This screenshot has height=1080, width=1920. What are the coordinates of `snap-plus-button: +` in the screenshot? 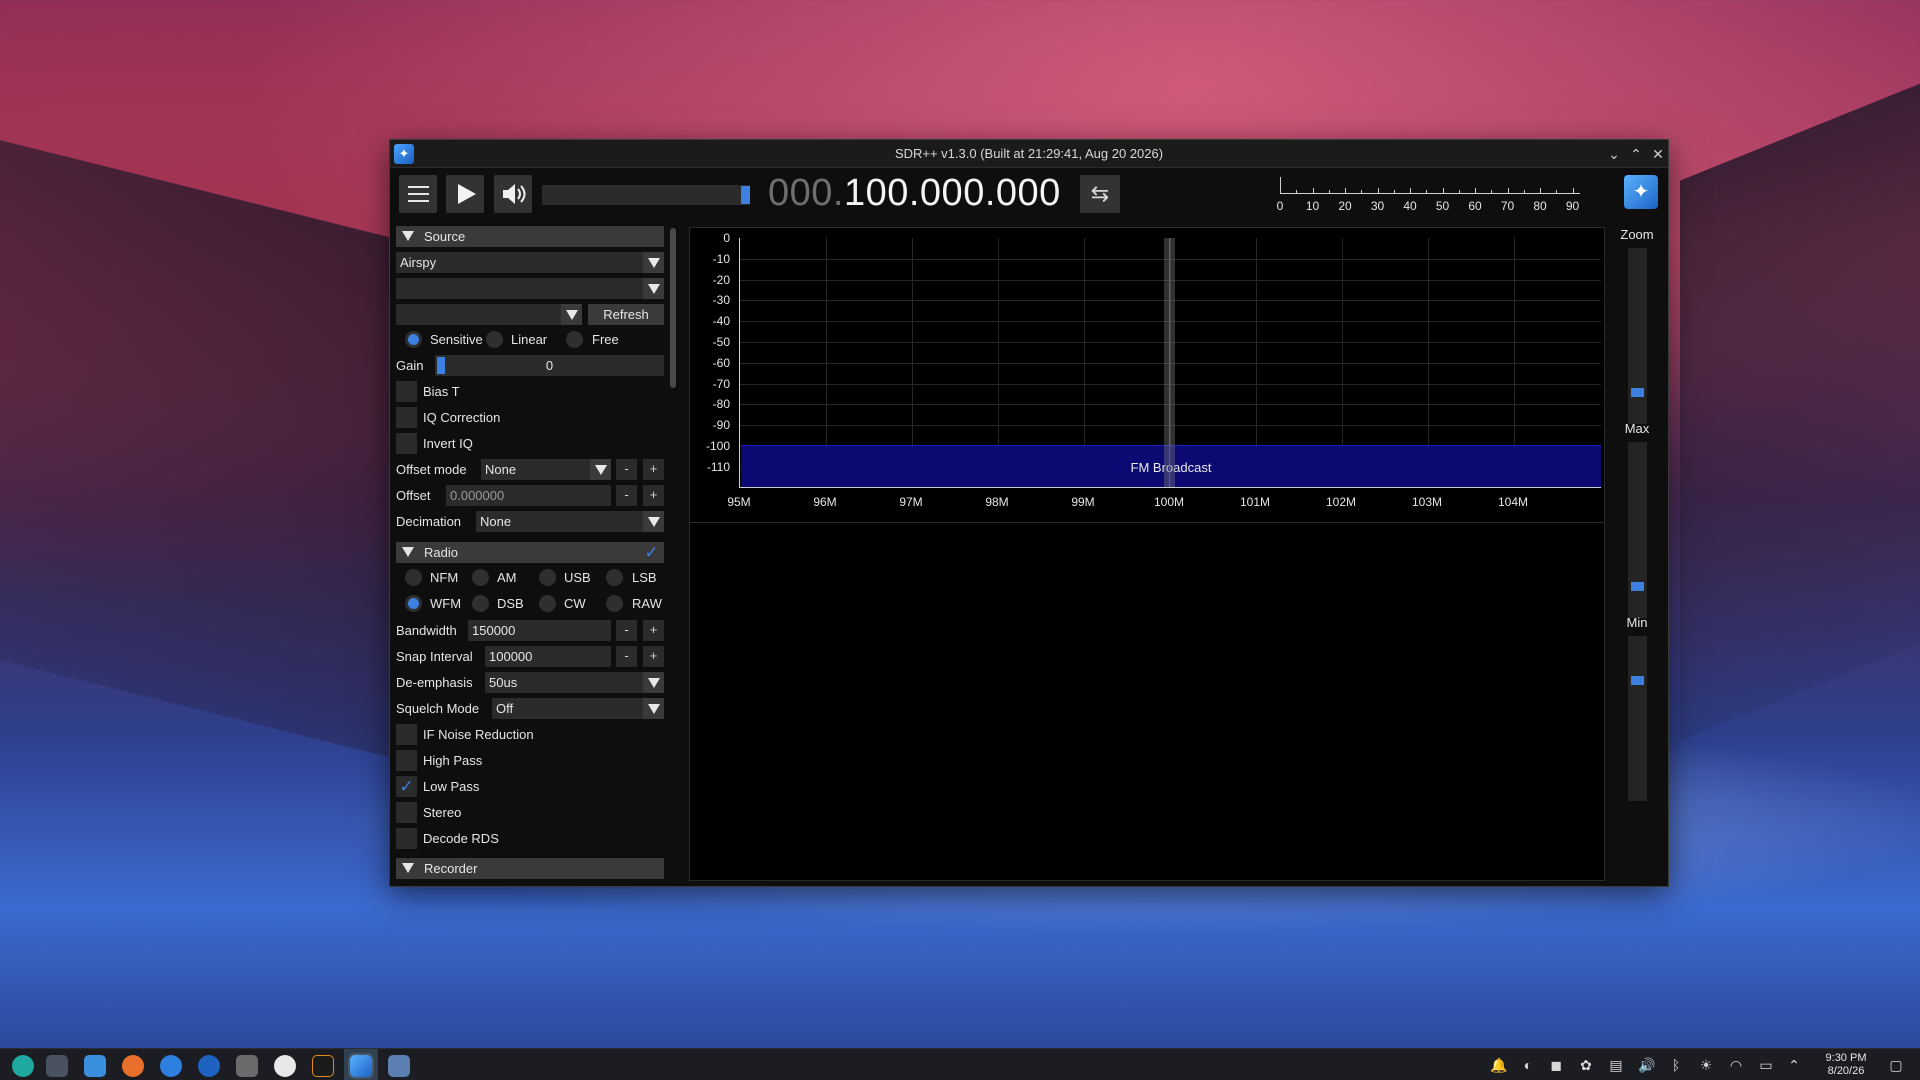 It's located at (653, 656).